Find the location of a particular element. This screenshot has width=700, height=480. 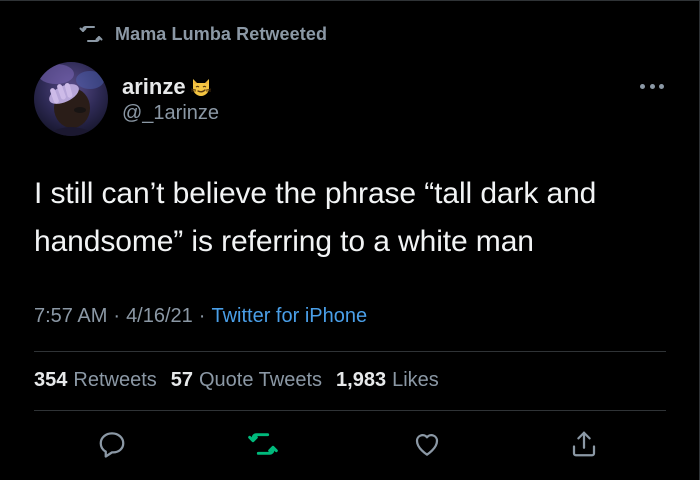

engagement-stats: 354 Retweets 57 Quote Tweets 1,983 Likes is located at coordinates (243, 380).